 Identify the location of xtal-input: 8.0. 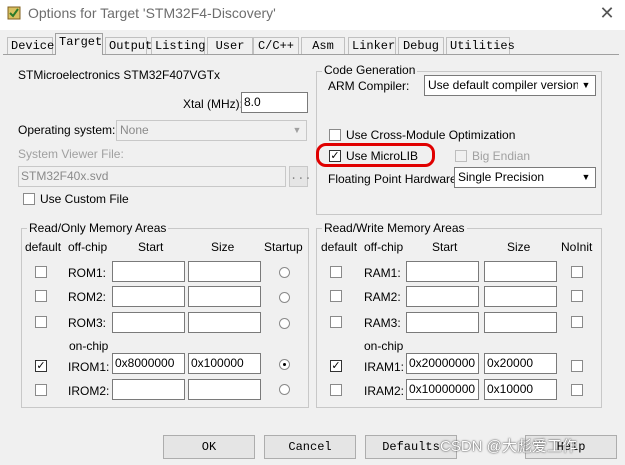
(274, 102).